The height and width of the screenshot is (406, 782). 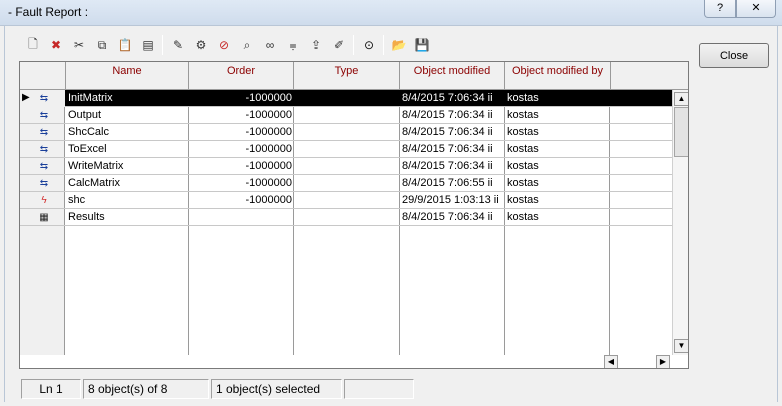 What do you see at coordinates (87, 149) in the screenshot?
I see `cell-name: ToExcel` at bounding box center [87, 149].